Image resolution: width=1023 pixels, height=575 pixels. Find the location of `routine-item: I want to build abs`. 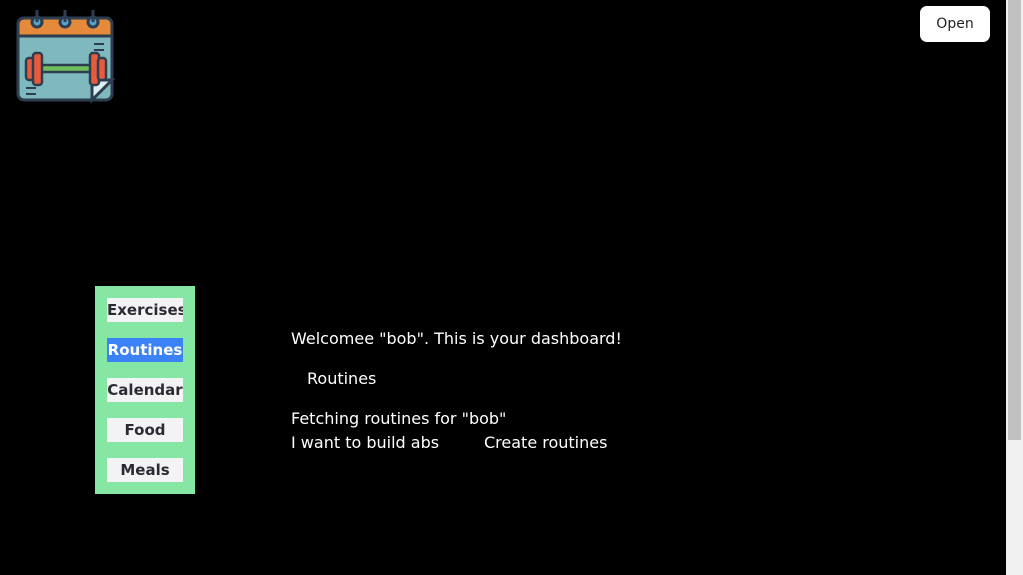

routine-item: I want to build abs is located at coordinates (365, 443).